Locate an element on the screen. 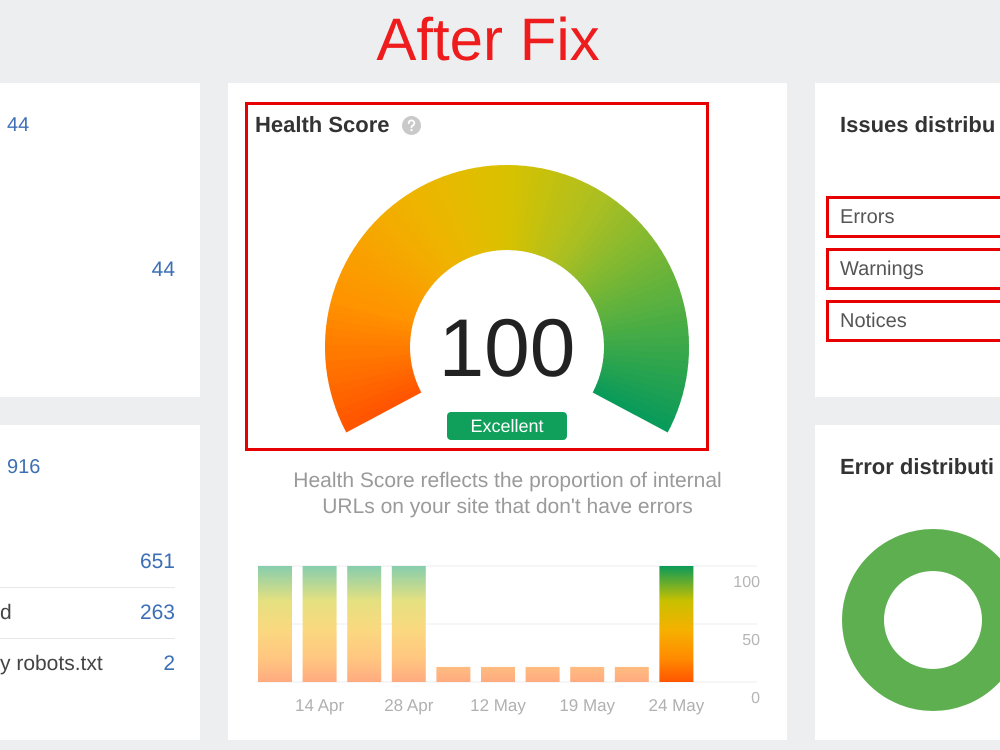 Image resolution: width=1000 pixels, height=750 pixels. row-label: y robots.txt is located at coordinates (51, 664).